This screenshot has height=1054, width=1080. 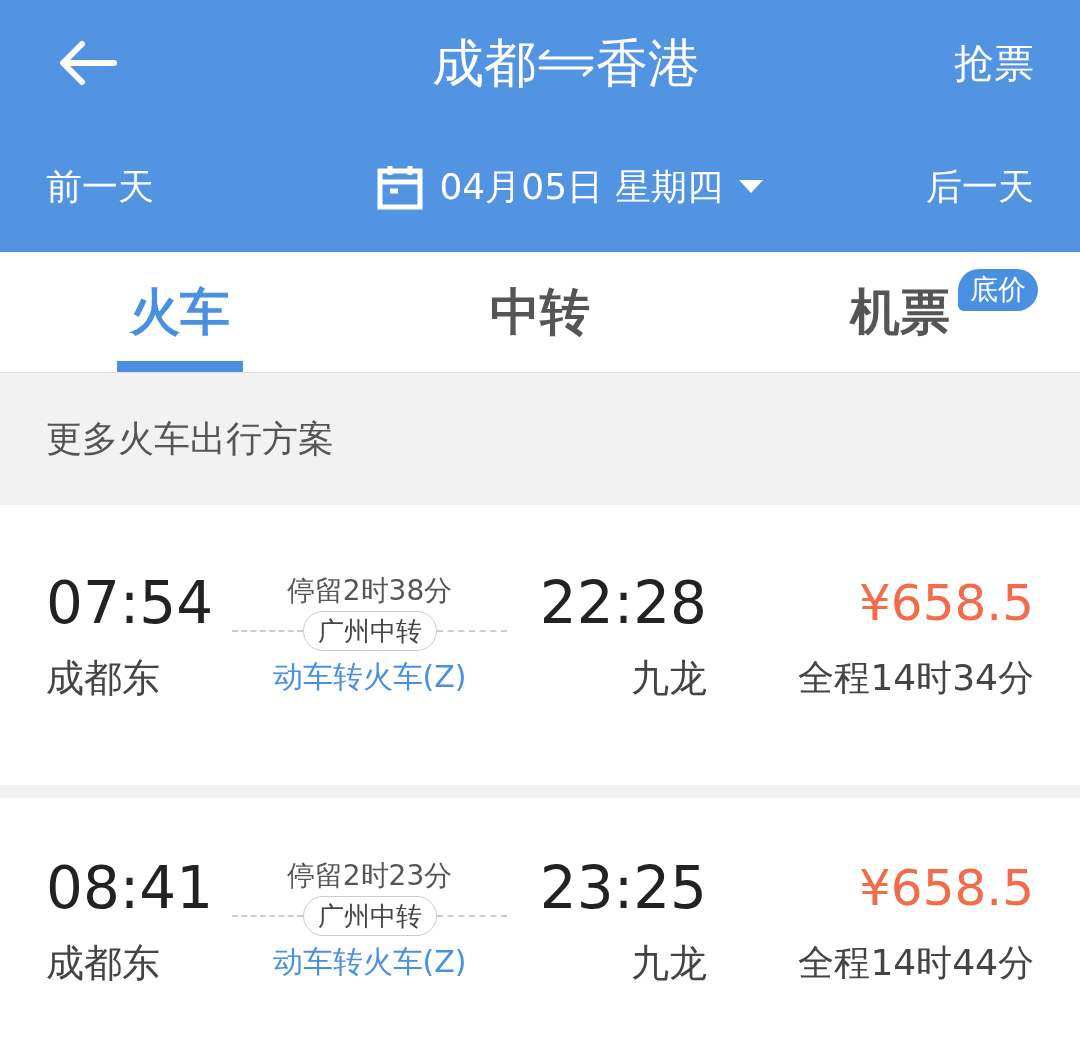 What do you see at coordinates (980, 186) in the screenshot?
I see `next-day-button: 后一天` at bounding box center [980, 186].